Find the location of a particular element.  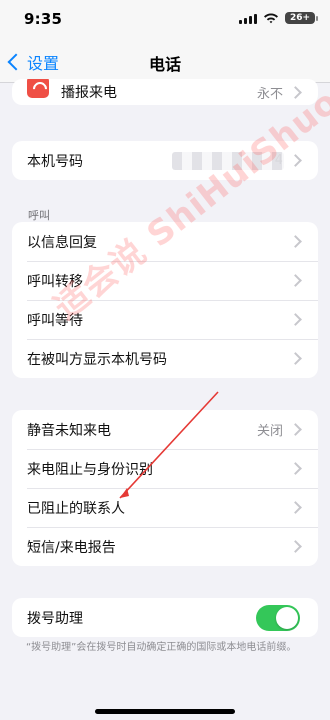

announce-calls-group: 播报来电 永不 is located at coordinates (165, 92).